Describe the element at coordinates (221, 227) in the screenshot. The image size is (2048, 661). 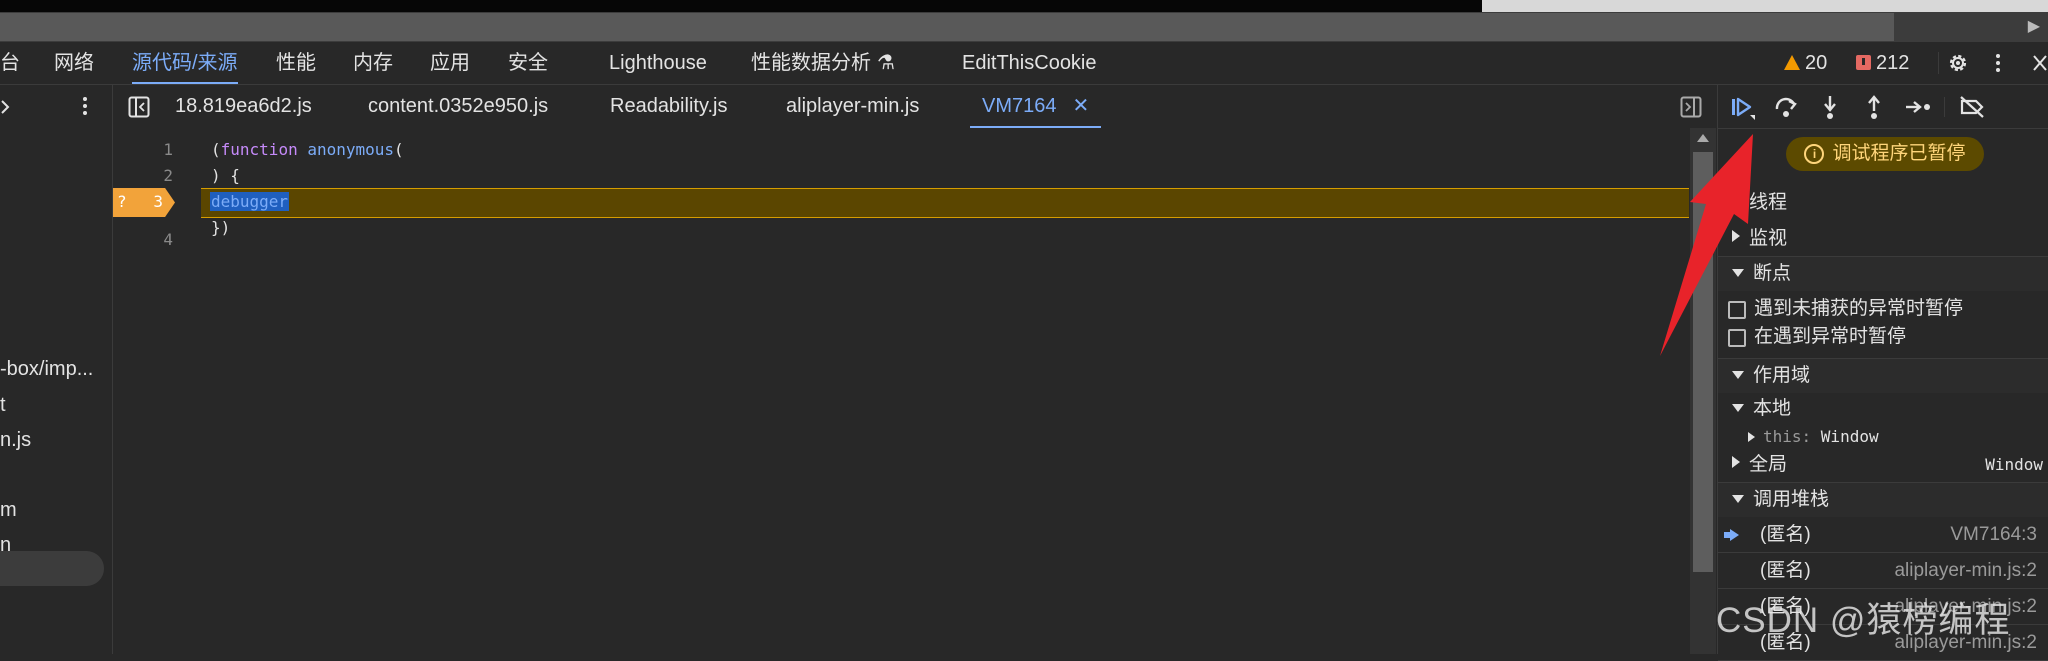
I see `code-line-4: })` at that location.